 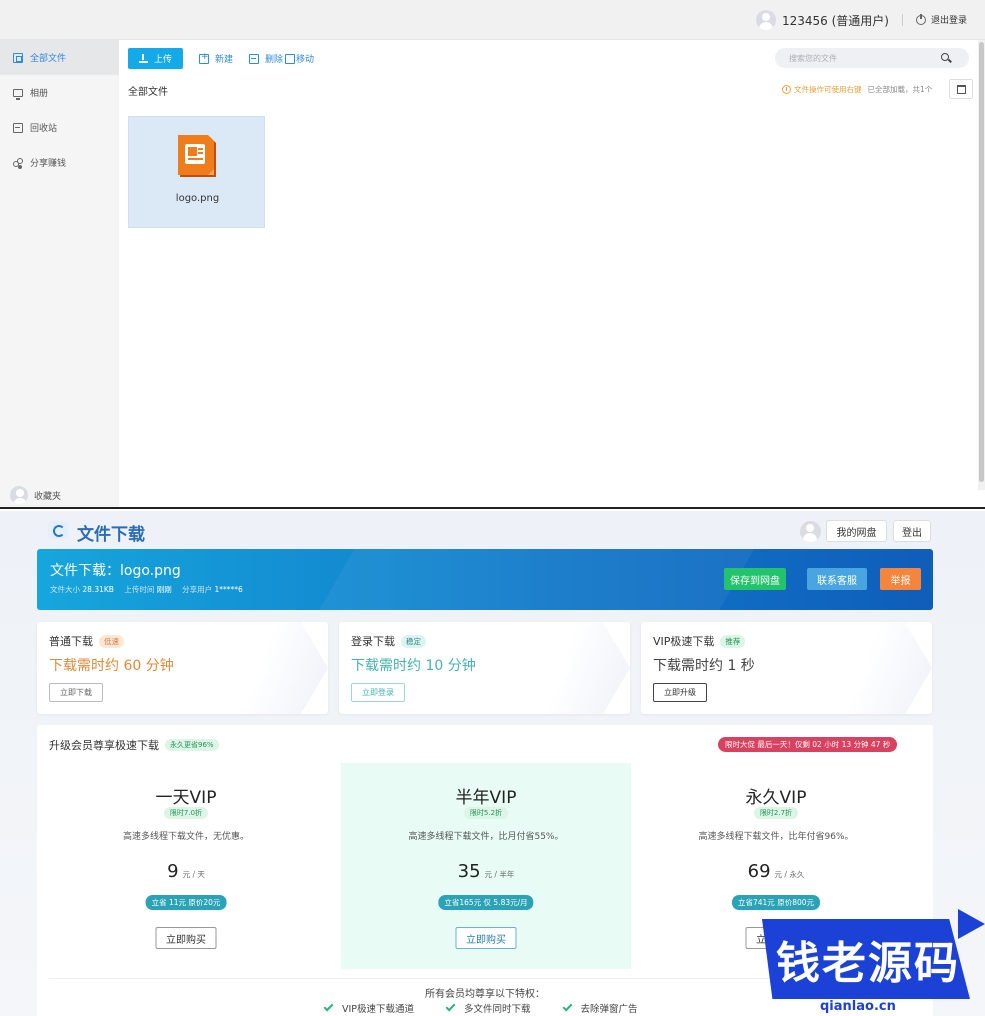 I want to click on perk-label: 多文件同时下载, so click(x=497, y=1009).